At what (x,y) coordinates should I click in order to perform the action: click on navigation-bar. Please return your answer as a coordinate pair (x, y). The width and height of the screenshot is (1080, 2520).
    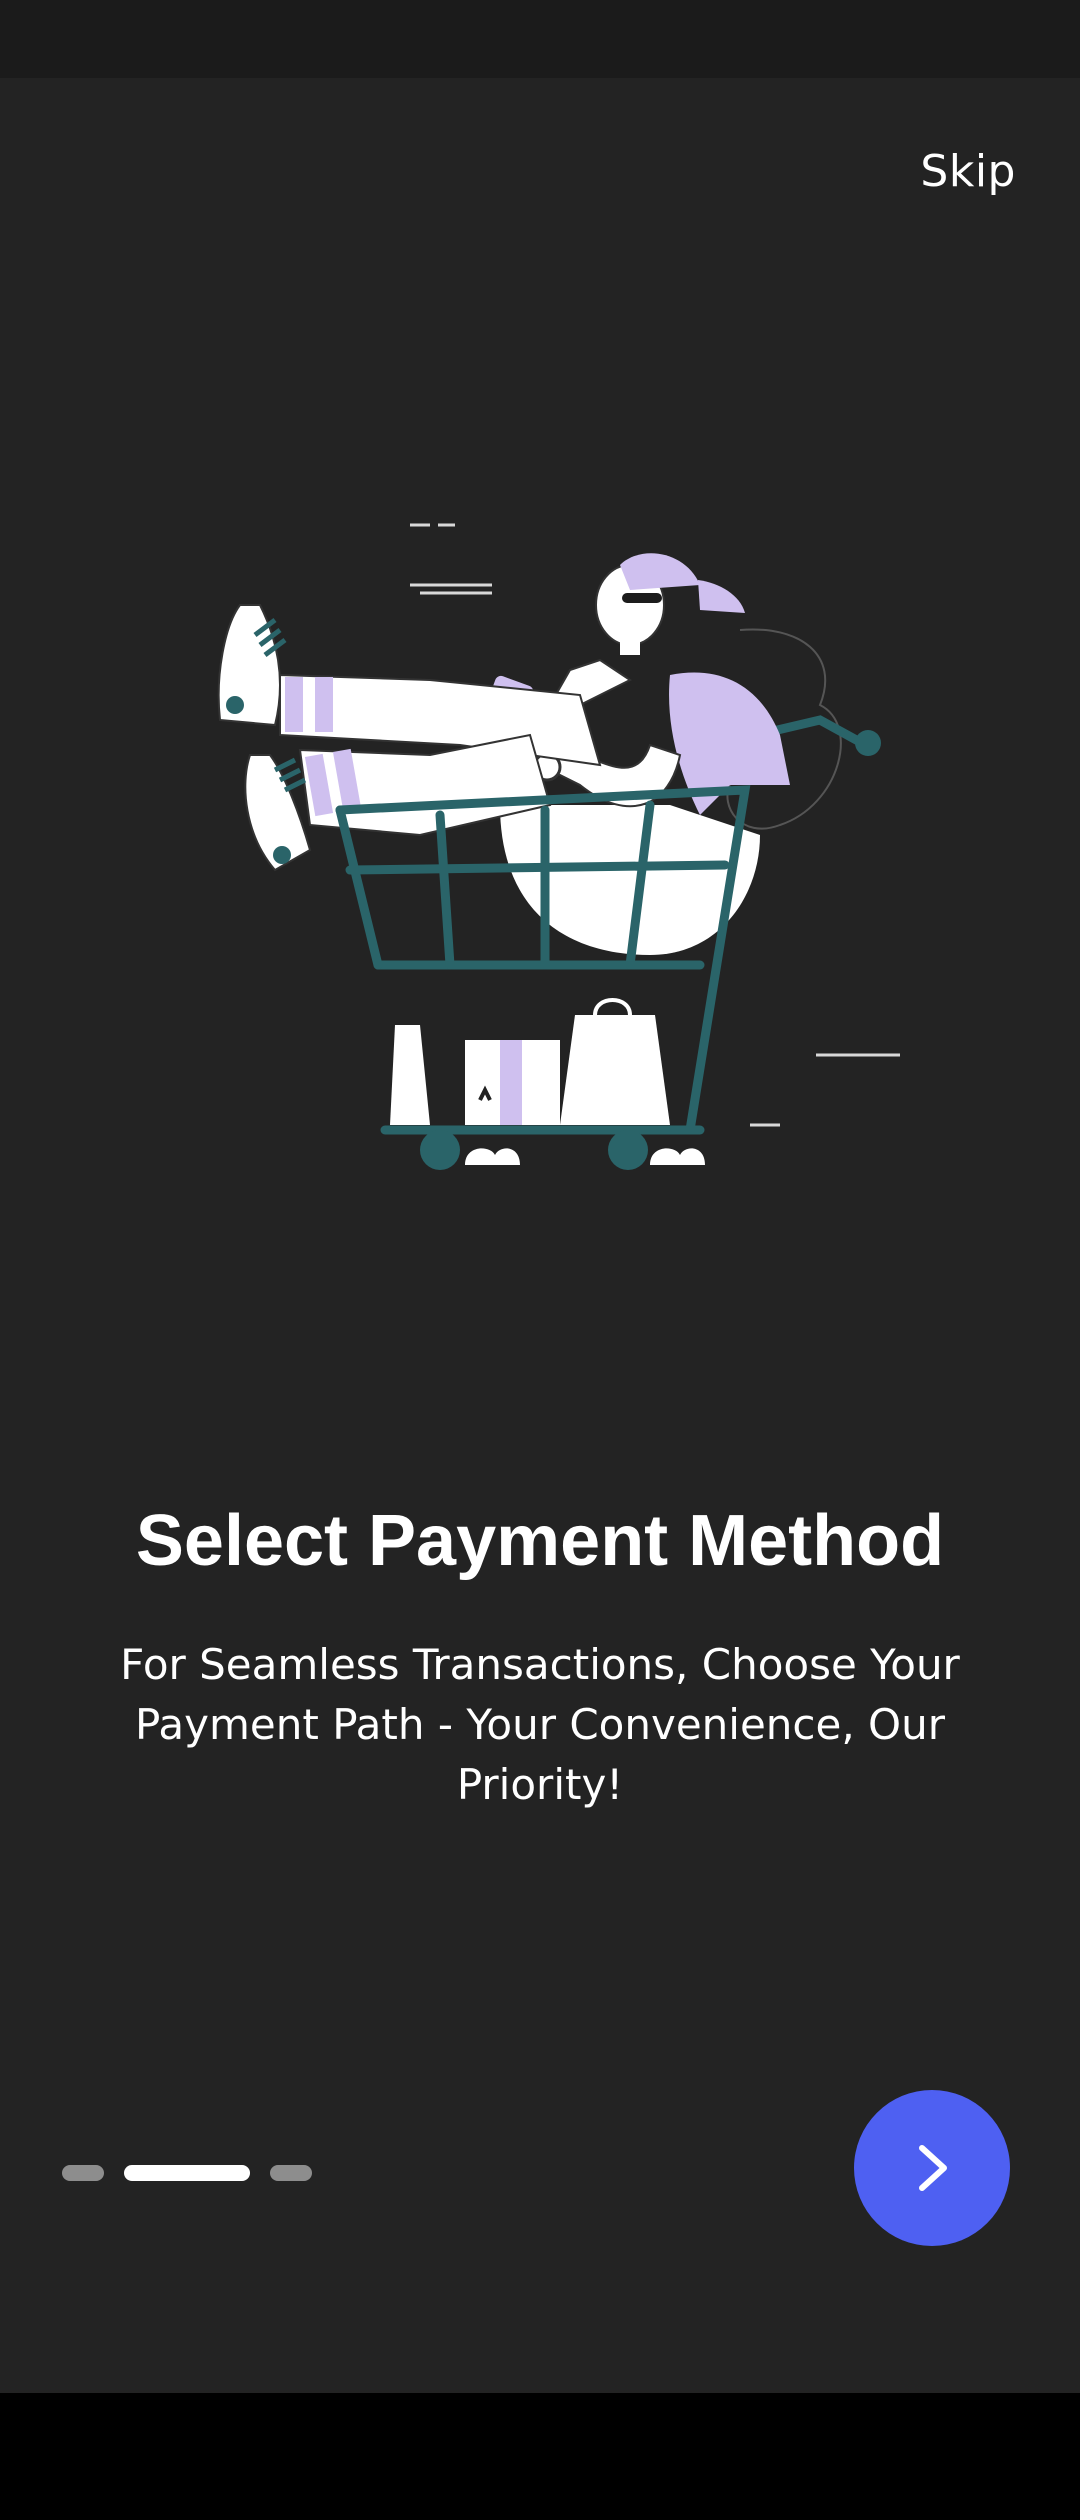
    Looking at the image, I should click on (540, 2456).